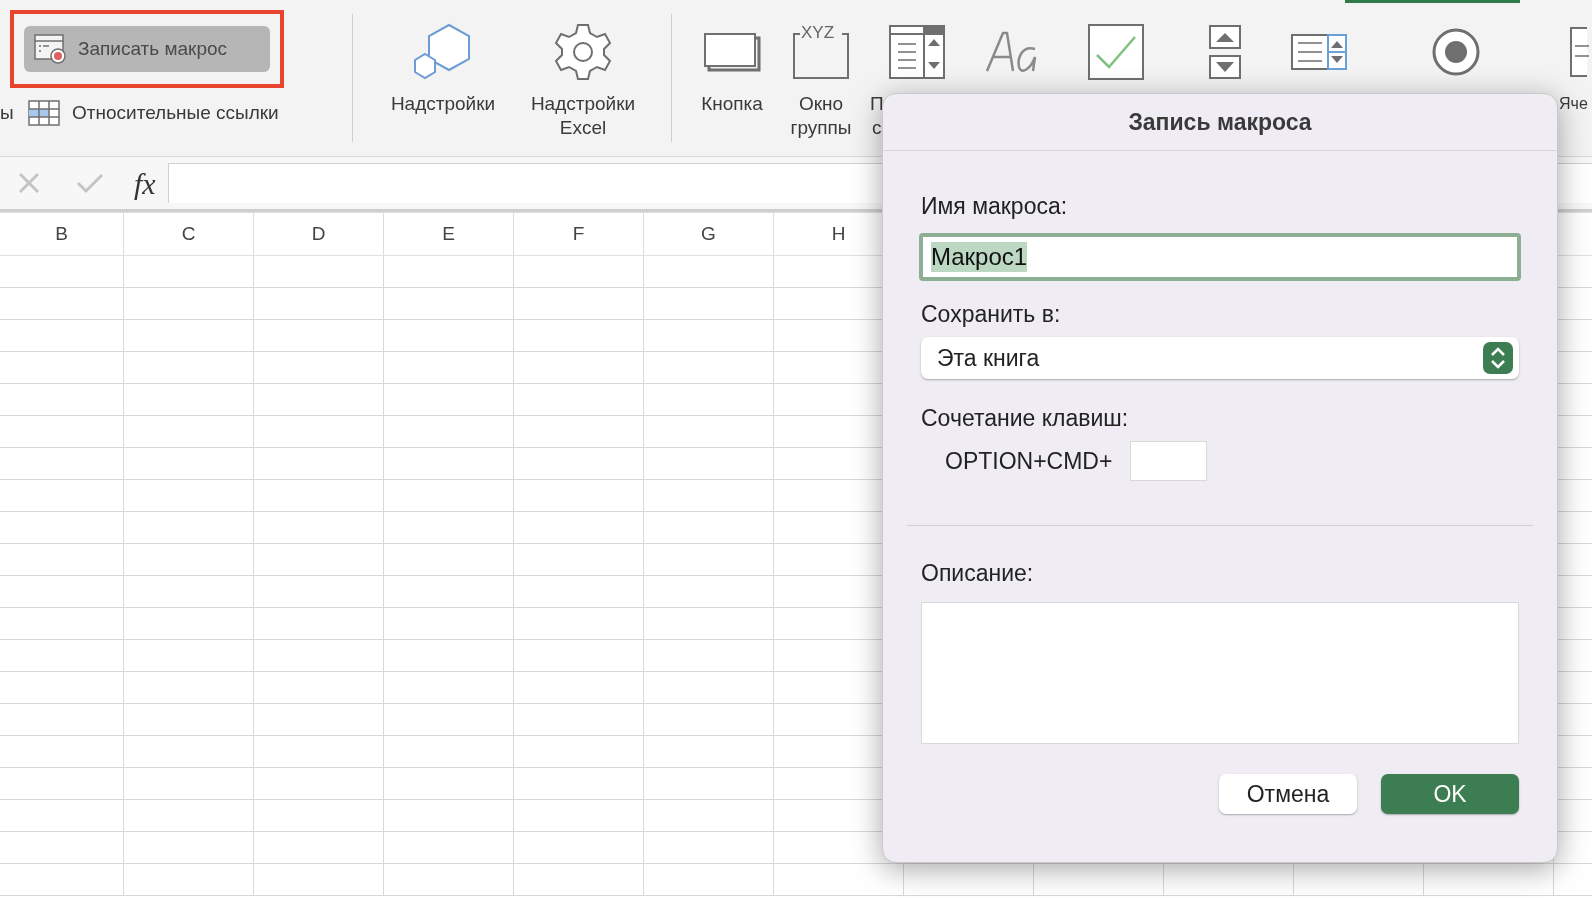 Image resolution: width=1592 pixels, height=898 pixels. What do you see at coordinates (995, 205) in the screenshot?
I see `field-label: Имя макроса:` at bounding box center [995, 205].